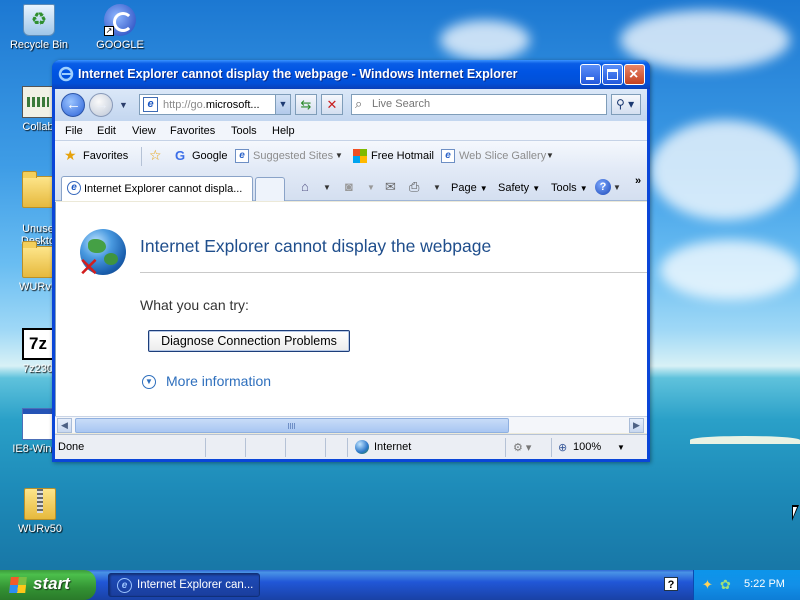 Image resolution: width=800 pixels, height=600 pixels. Describe the element at coordinates (70, 155) in the screenshot. I see `favorites-star-icon: ★` at that location.